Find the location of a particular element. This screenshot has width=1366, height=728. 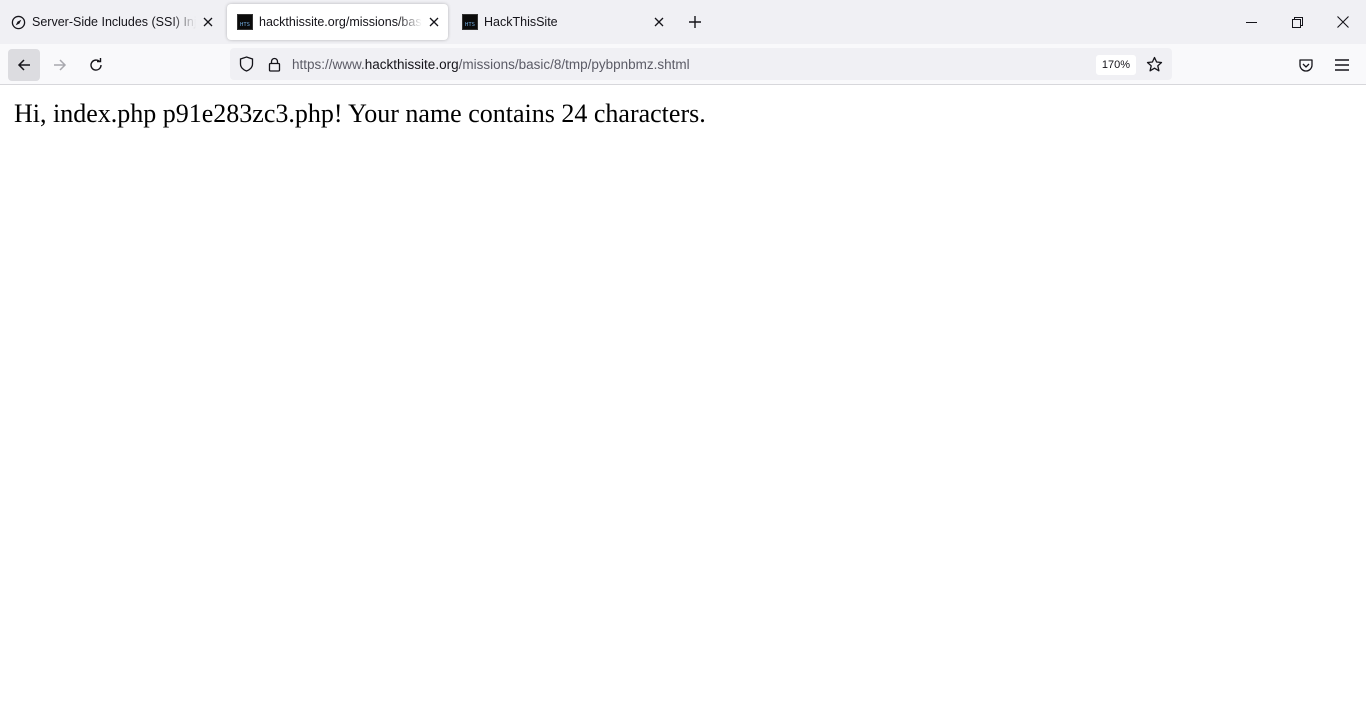

back-button is located at coordinates (24, 65).